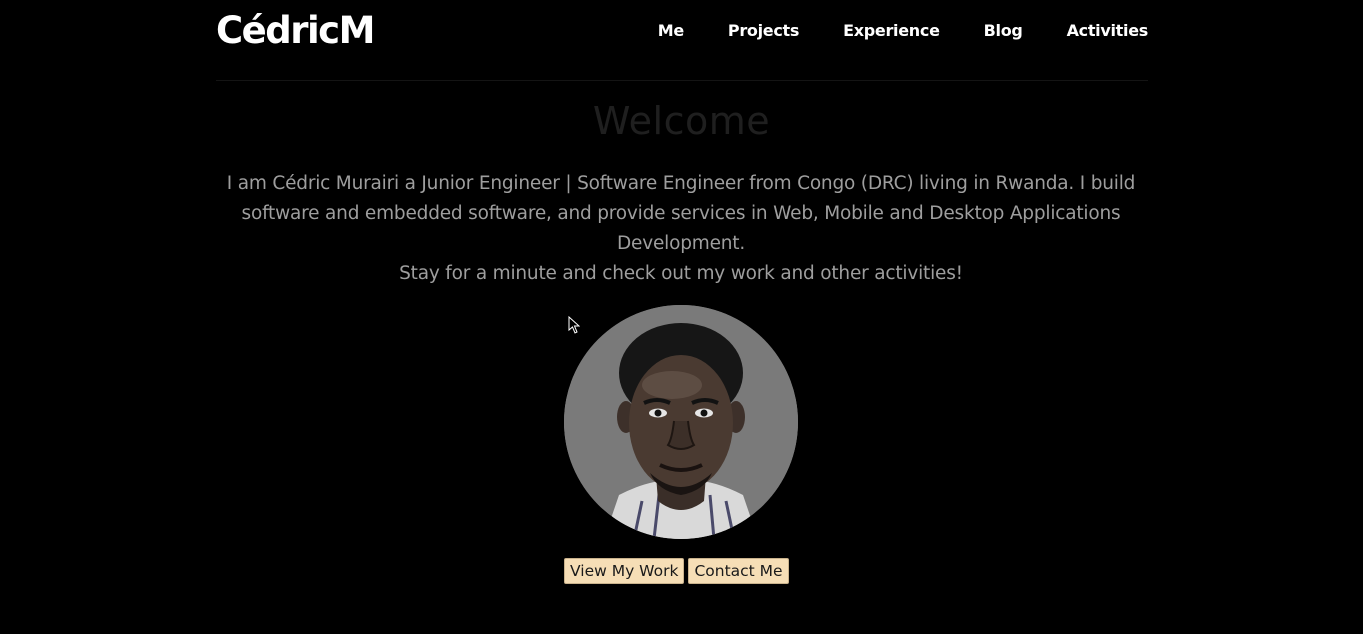 The image size is (1363, 634). Describe the element at coordinates (738, 571) in the screenshot. I see `contact-me-button: Contact Me` at that location.